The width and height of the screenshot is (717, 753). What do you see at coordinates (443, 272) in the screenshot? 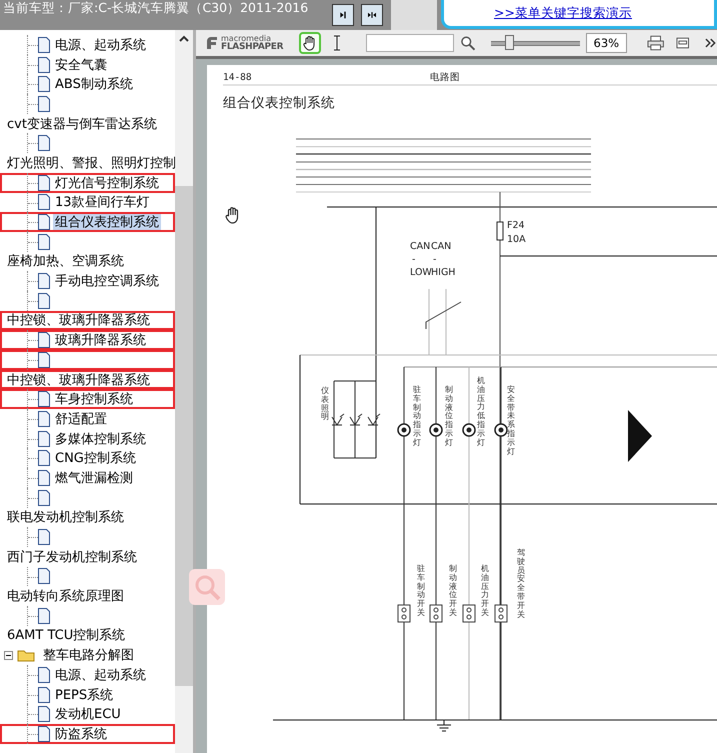
I see `can-label: HIGH` at bounding box center [443, 272].